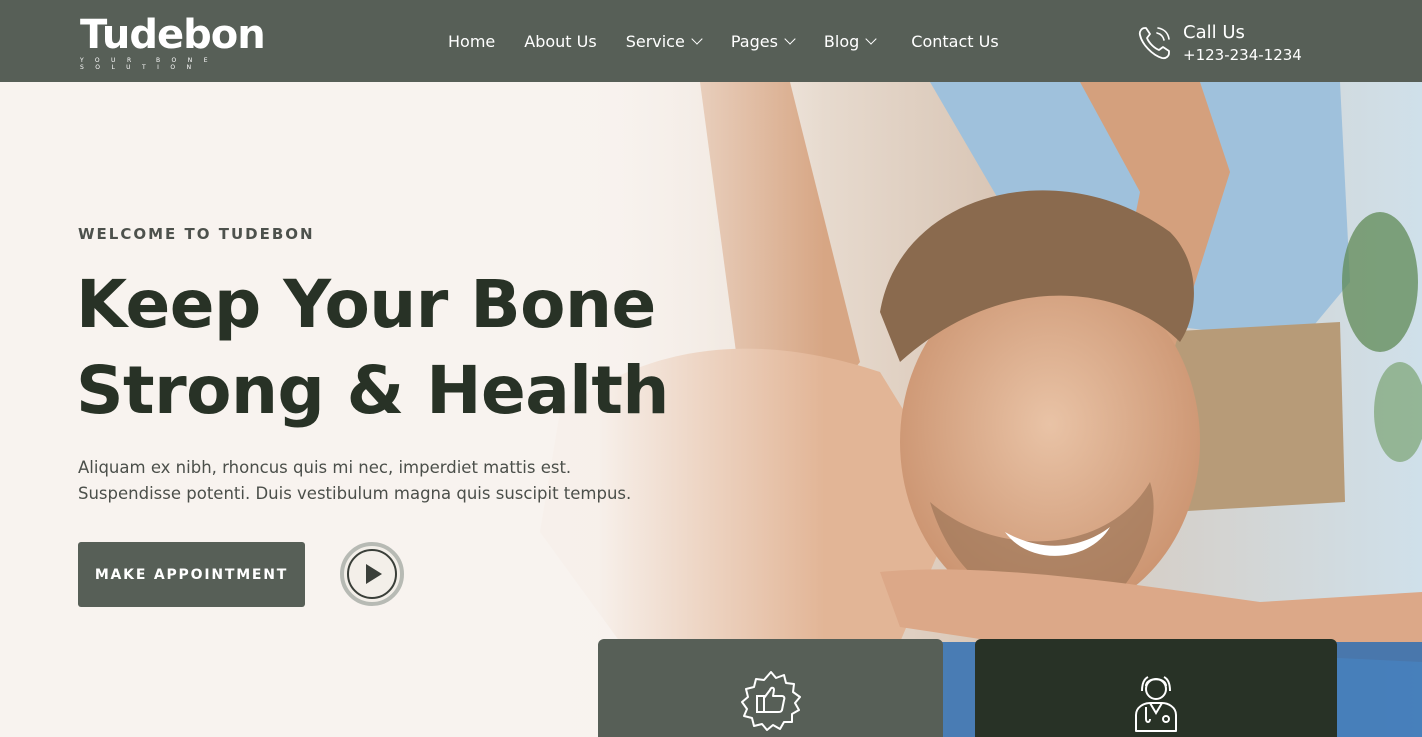 This screenshot has width=1422, height=737. Describe the element at coordinates (396, 348) in the screenshot. I see `hero-headline: Keep Your Bone Strong & Health` at that location.